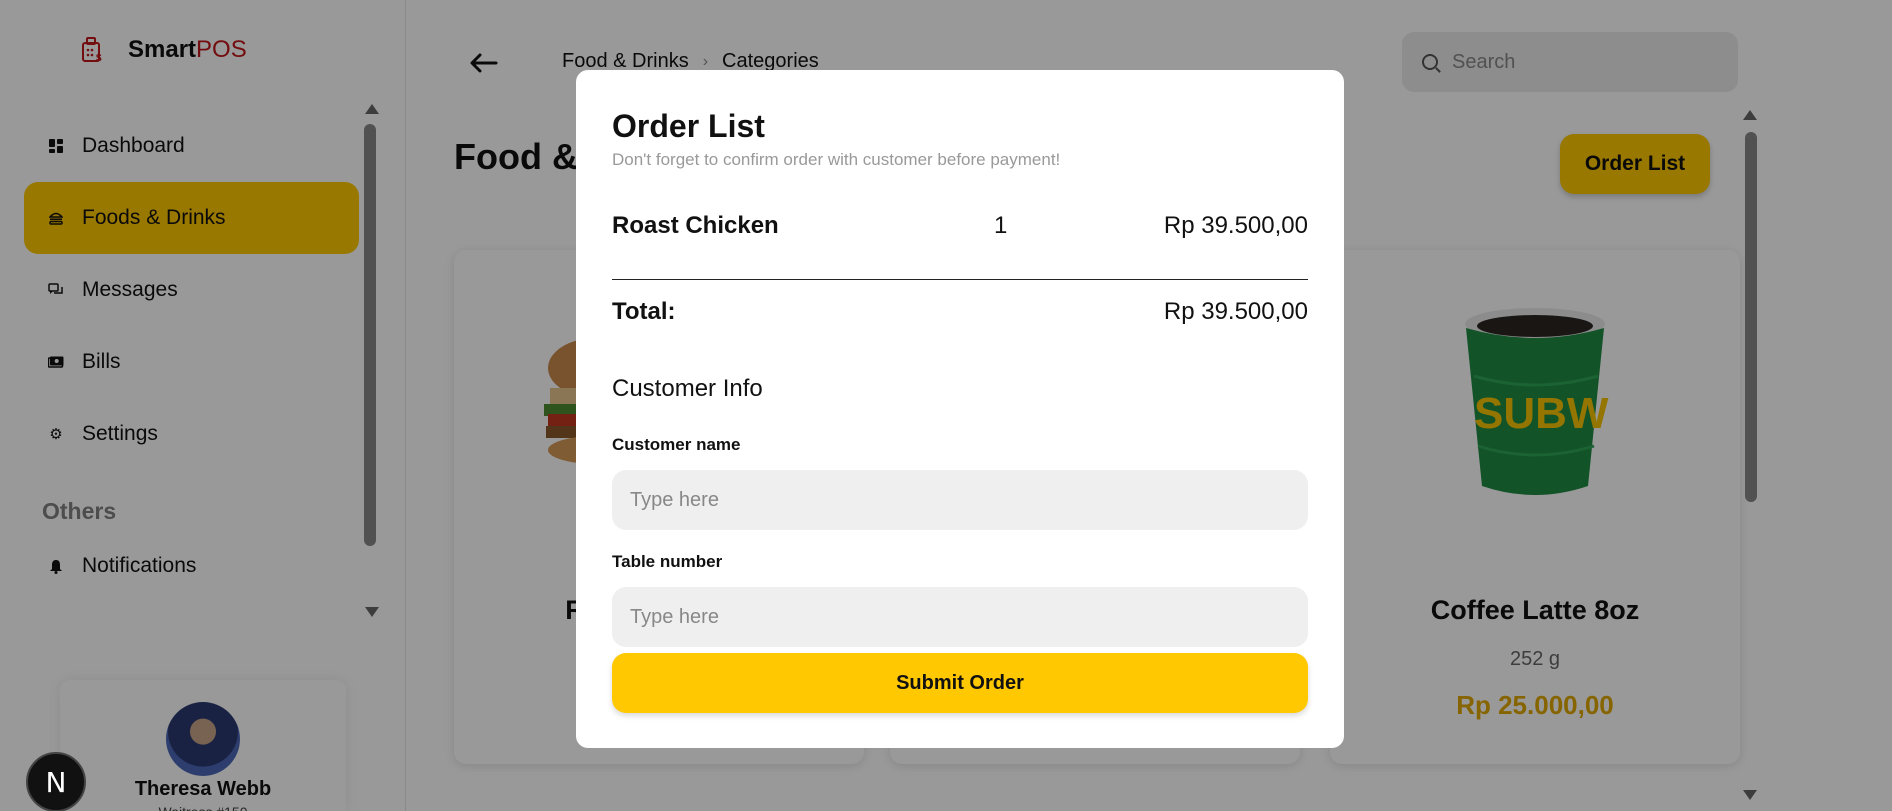 The height and width of the screenshot is (811, 1892). I want to click on submit-order-button: Submit Order, so click(960, 683).